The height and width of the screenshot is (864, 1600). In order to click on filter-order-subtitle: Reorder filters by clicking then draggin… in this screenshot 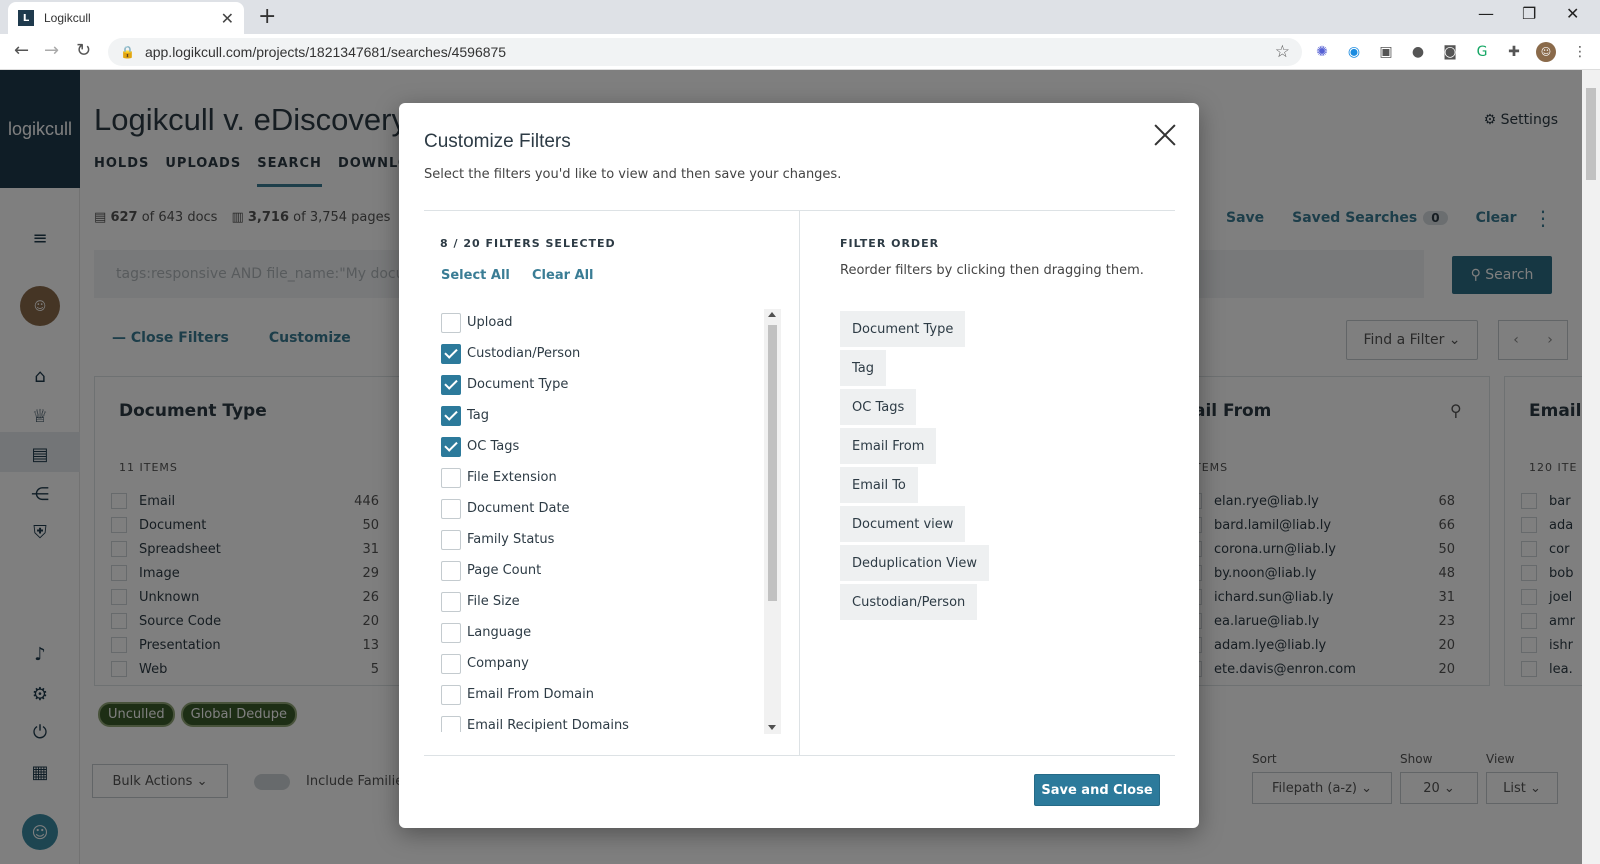, I will do `click(992, 270)`.